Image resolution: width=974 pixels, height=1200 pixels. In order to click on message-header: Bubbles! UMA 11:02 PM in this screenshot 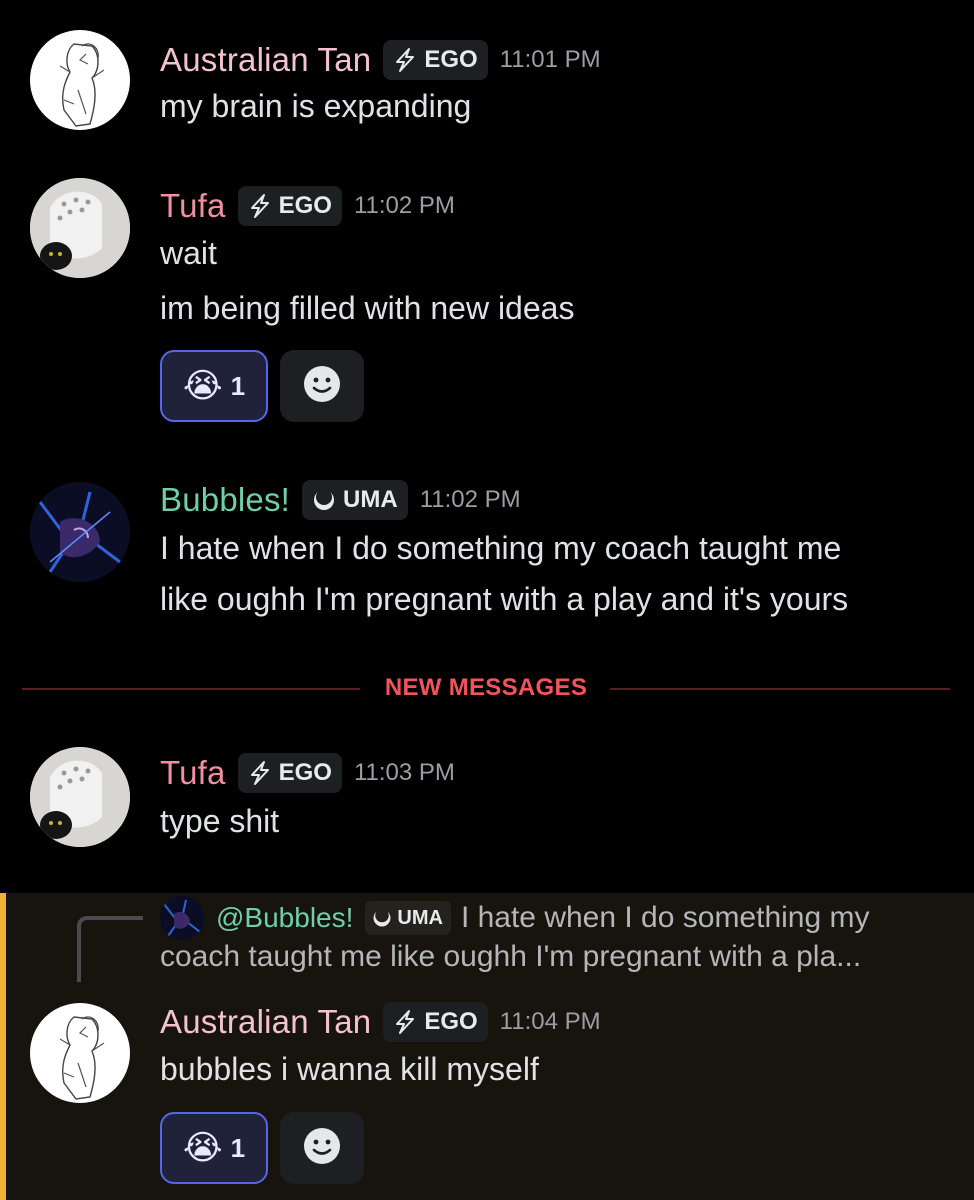, I will do `click(340, 500)`.